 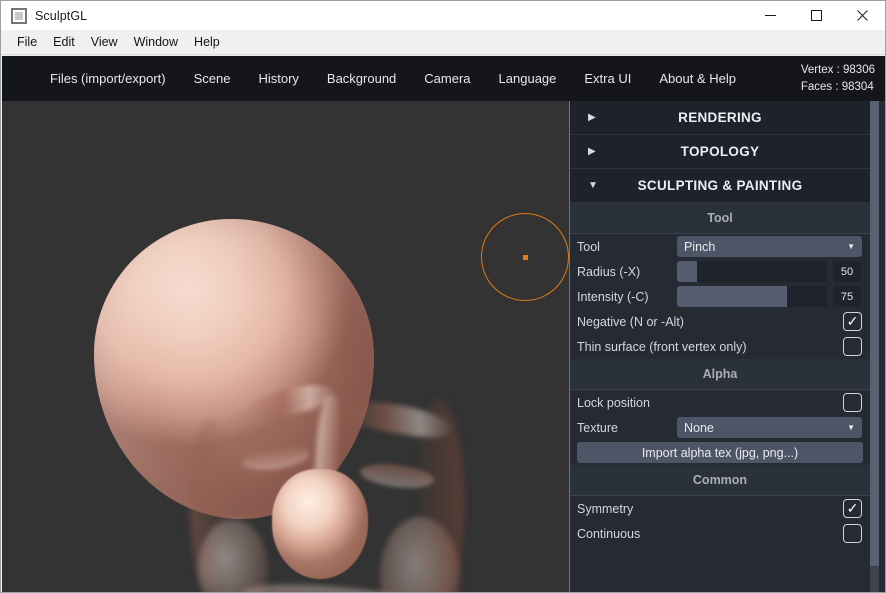 I want to click on model-shading-right, so click(x=438, y=495).